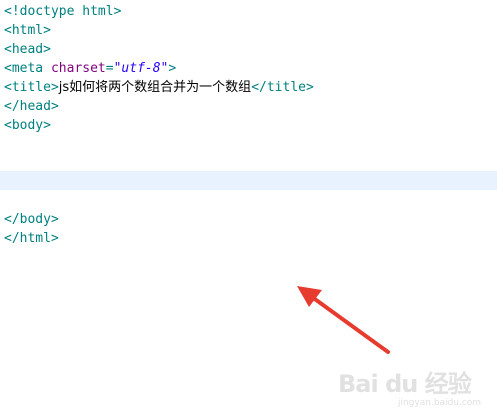  I want to click on watermark-url: jingyan.baidu.com, so click(440, 403).